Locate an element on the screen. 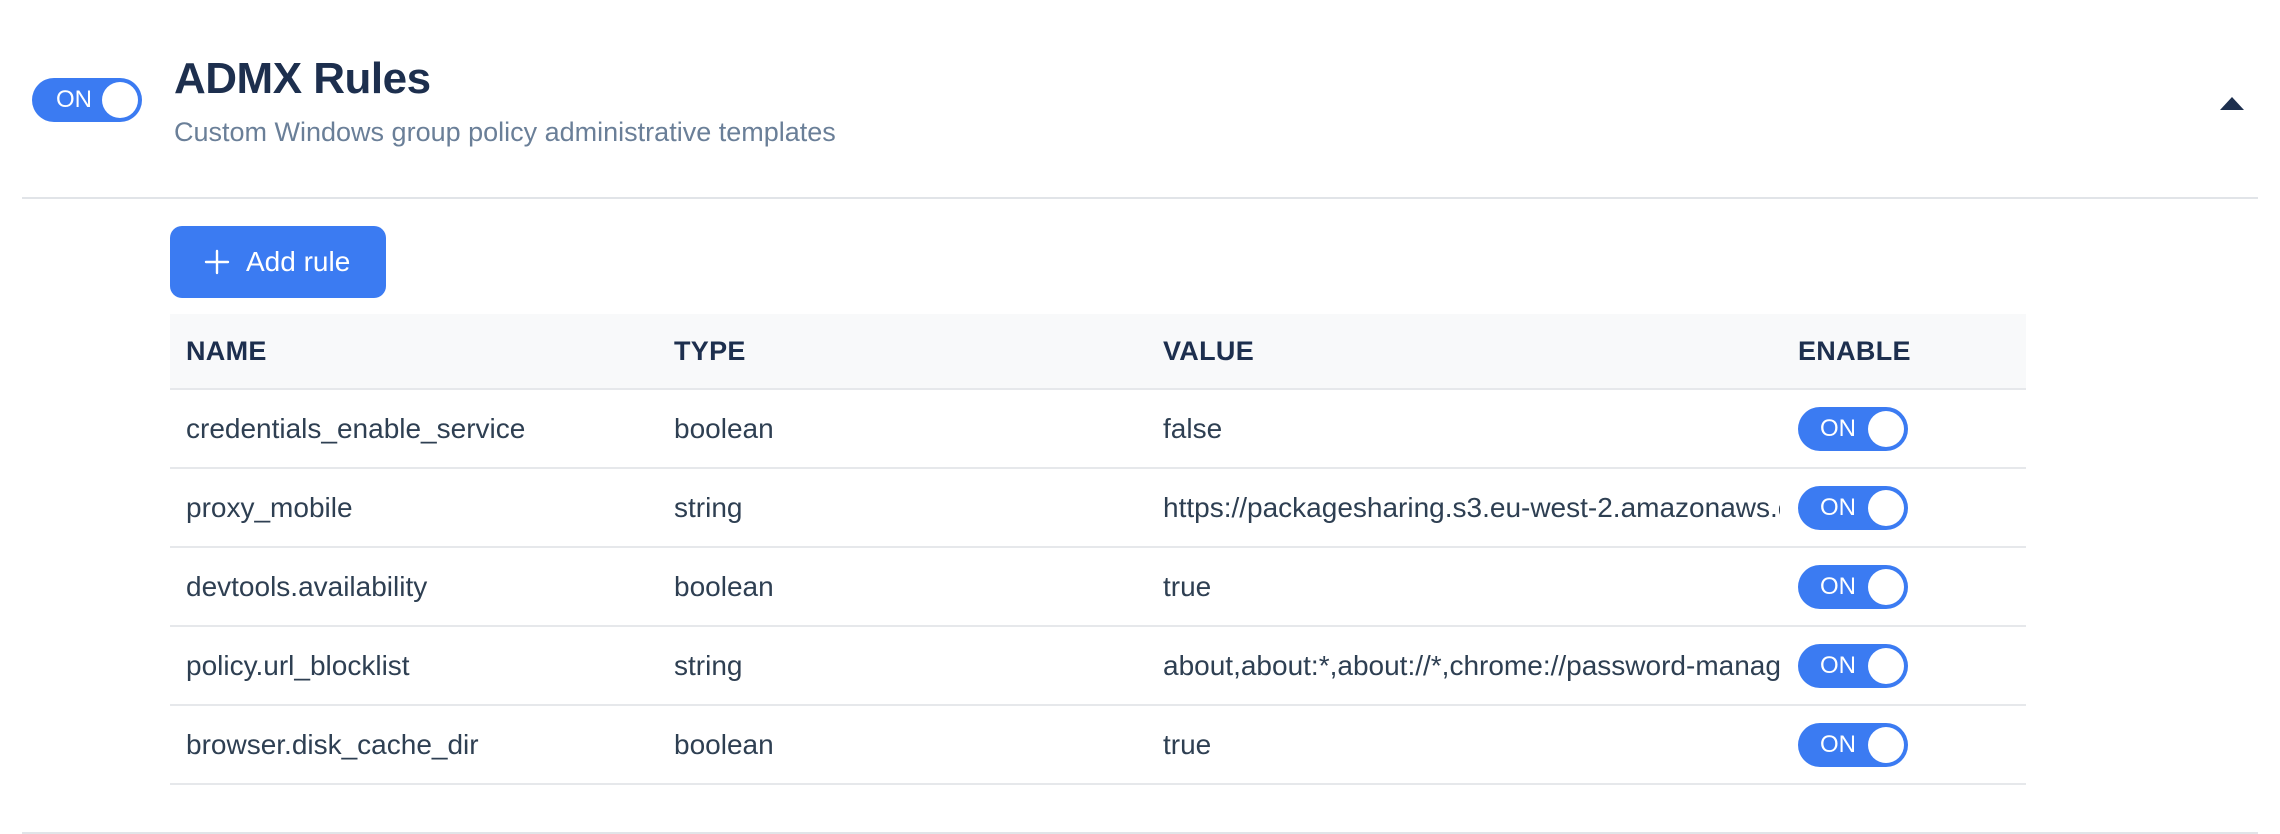 The image size is (2280, 834). rule-name: devtools.availability is located at coordinates (307, 586).